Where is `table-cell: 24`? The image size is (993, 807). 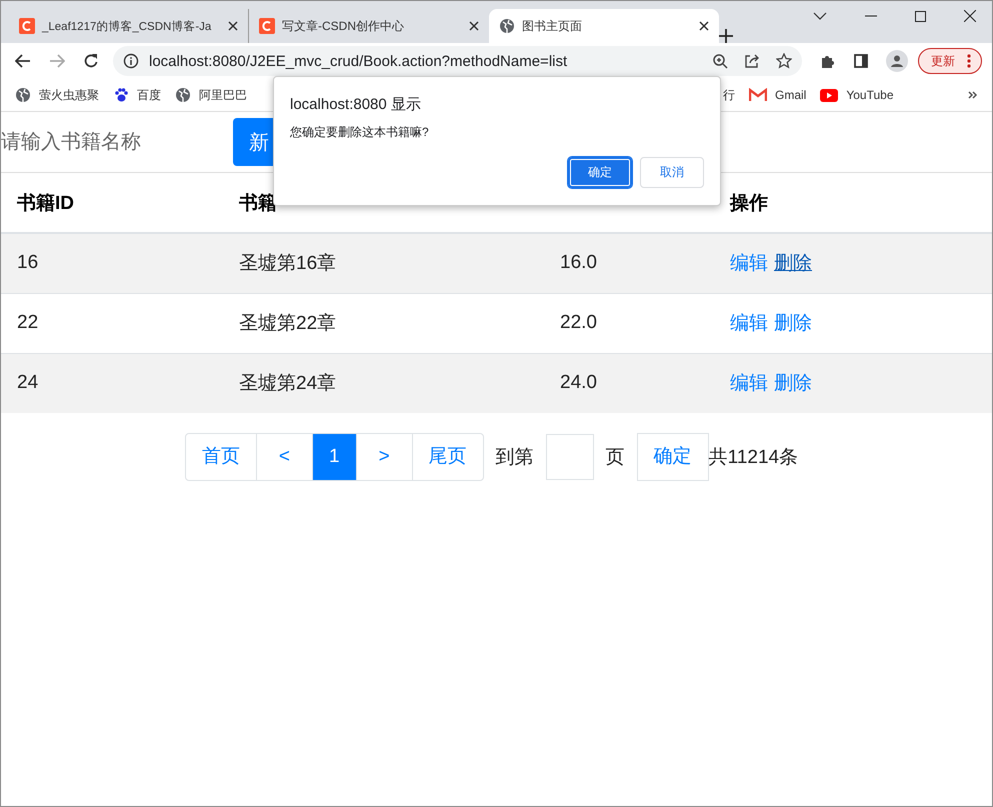
table-cell: 24 is located at coordinates (27, 383).